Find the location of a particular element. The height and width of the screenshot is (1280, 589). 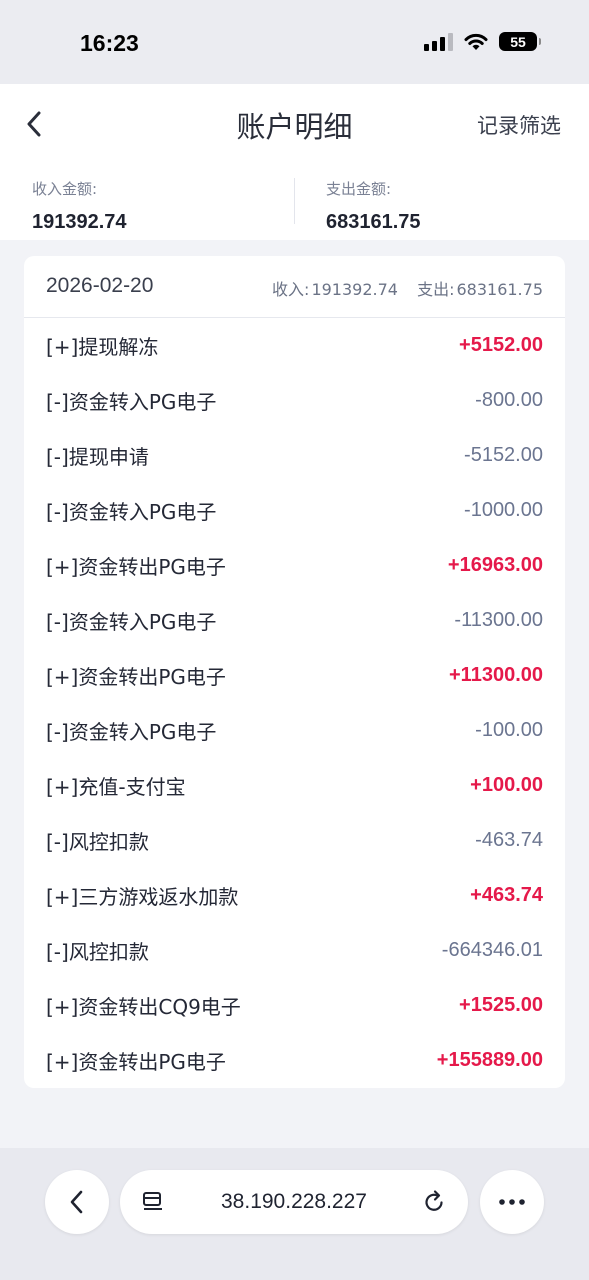

summary-panel: 收入金额: 191392.74 支出金额: 683161.75 is located at coordinates (294, 202).